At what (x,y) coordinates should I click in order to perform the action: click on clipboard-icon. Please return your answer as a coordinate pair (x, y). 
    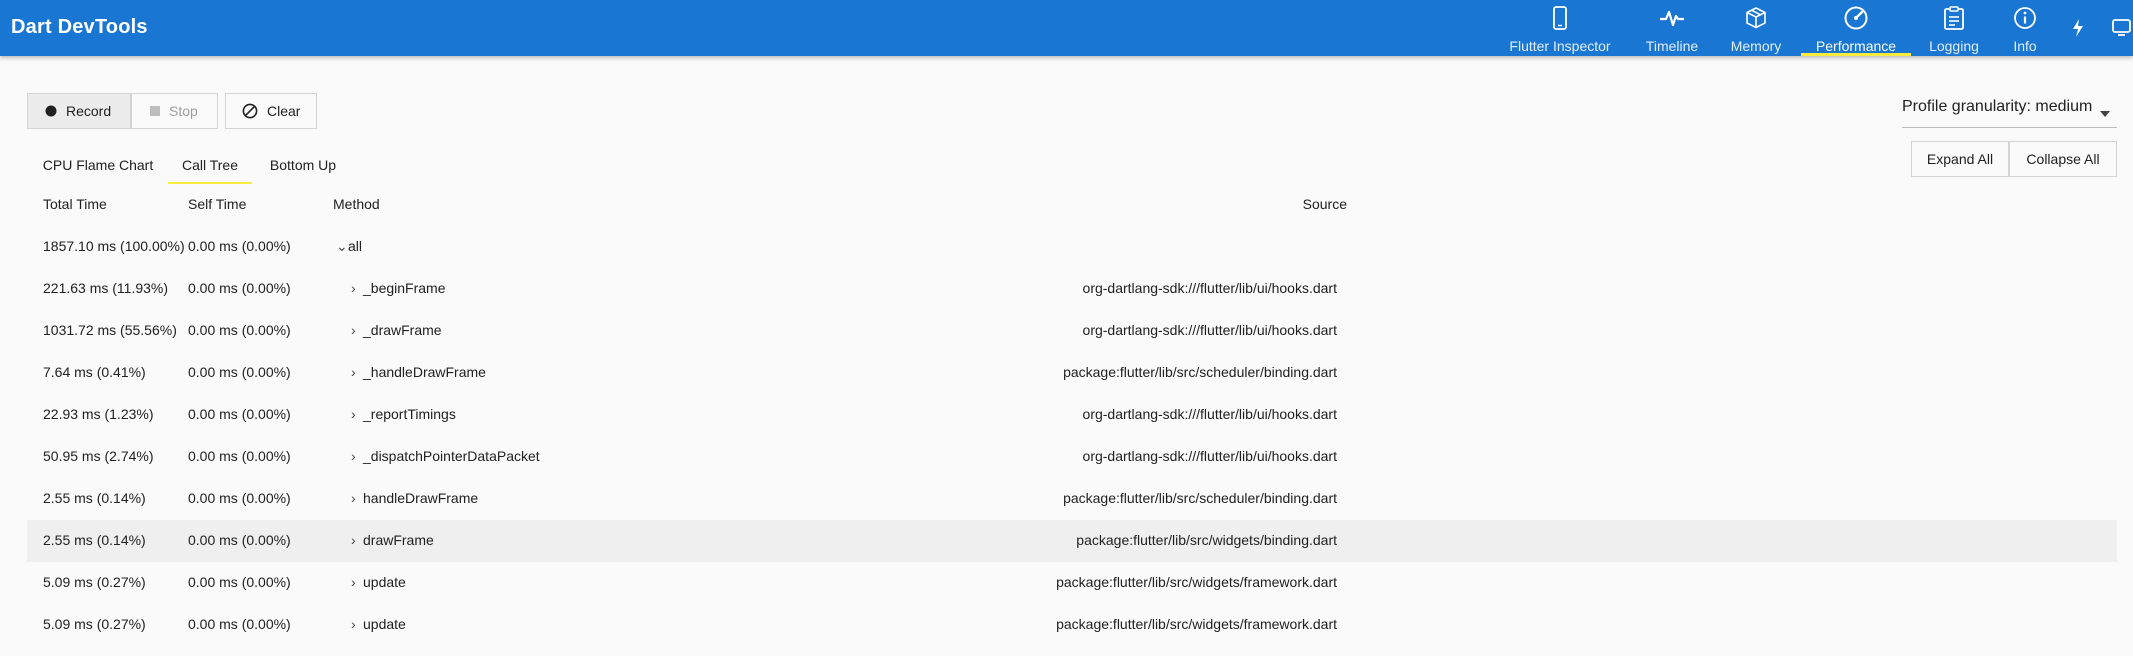
    Looking at the image, I should click on (1954, 18).